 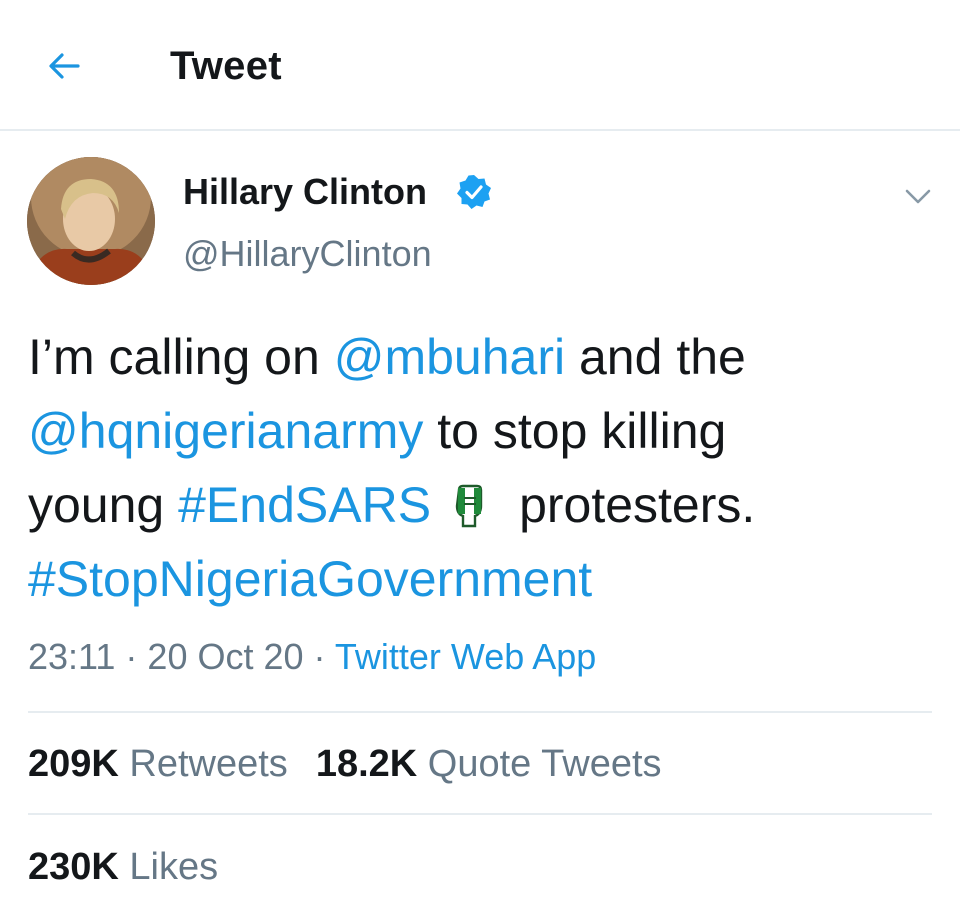 What do you see at coordinates (449, 357) in the screenshot?
I see `mention-link: @mbuhari` at bounding box center [449, 357].